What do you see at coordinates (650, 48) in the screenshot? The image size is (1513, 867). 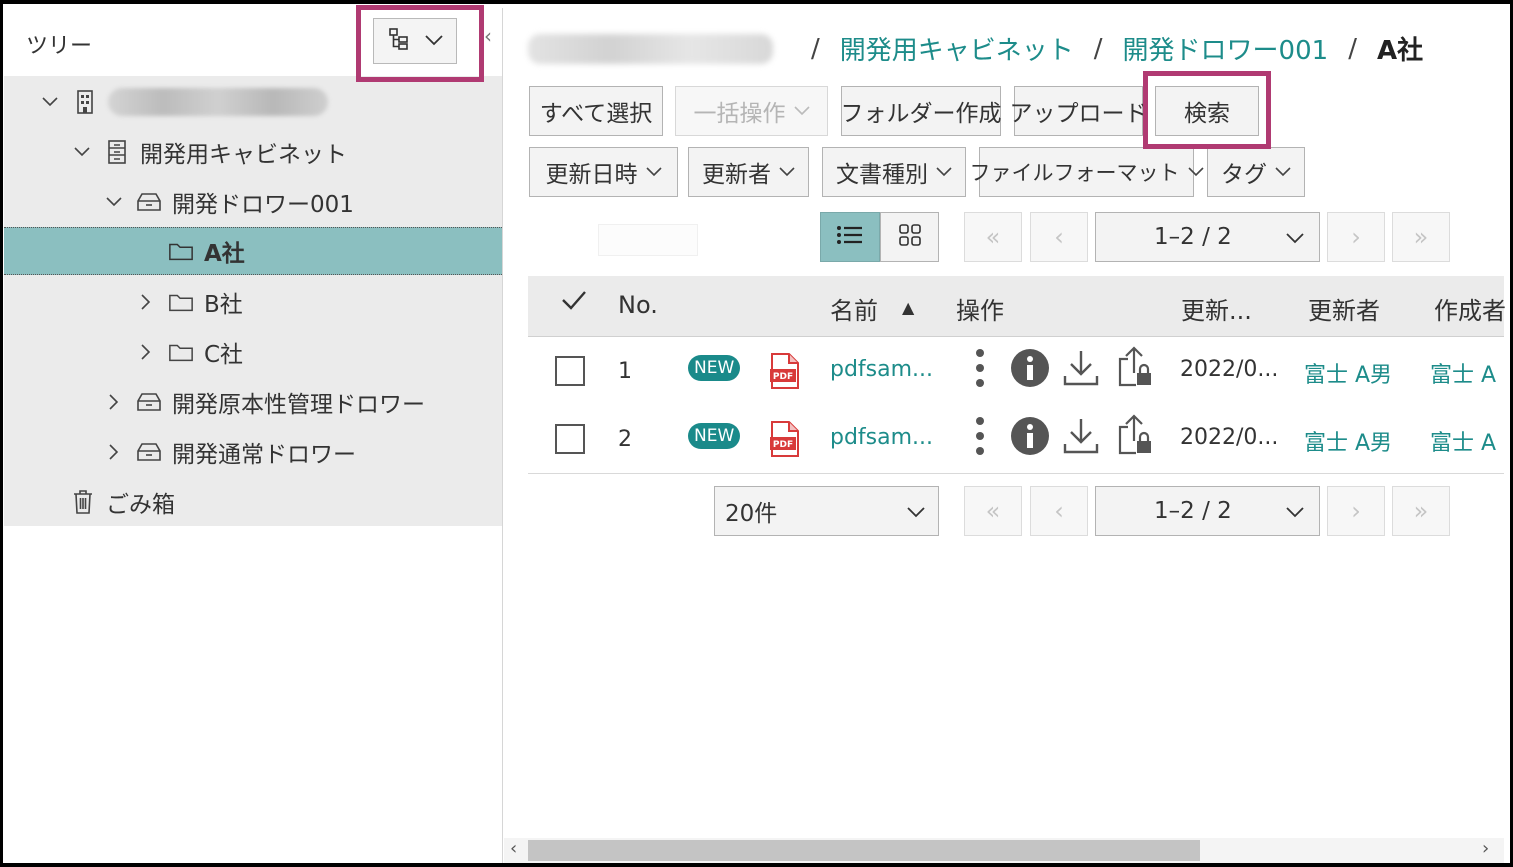 I see `breadcrumb-root` at bounding box center [650, 48].